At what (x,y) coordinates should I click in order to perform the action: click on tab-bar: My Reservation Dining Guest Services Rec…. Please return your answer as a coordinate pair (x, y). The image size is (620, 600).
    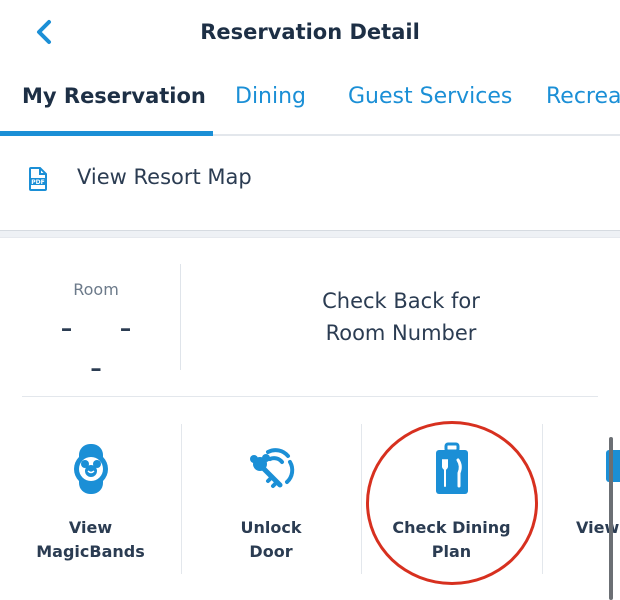
    Looking at the image, I should click on (310, 105).